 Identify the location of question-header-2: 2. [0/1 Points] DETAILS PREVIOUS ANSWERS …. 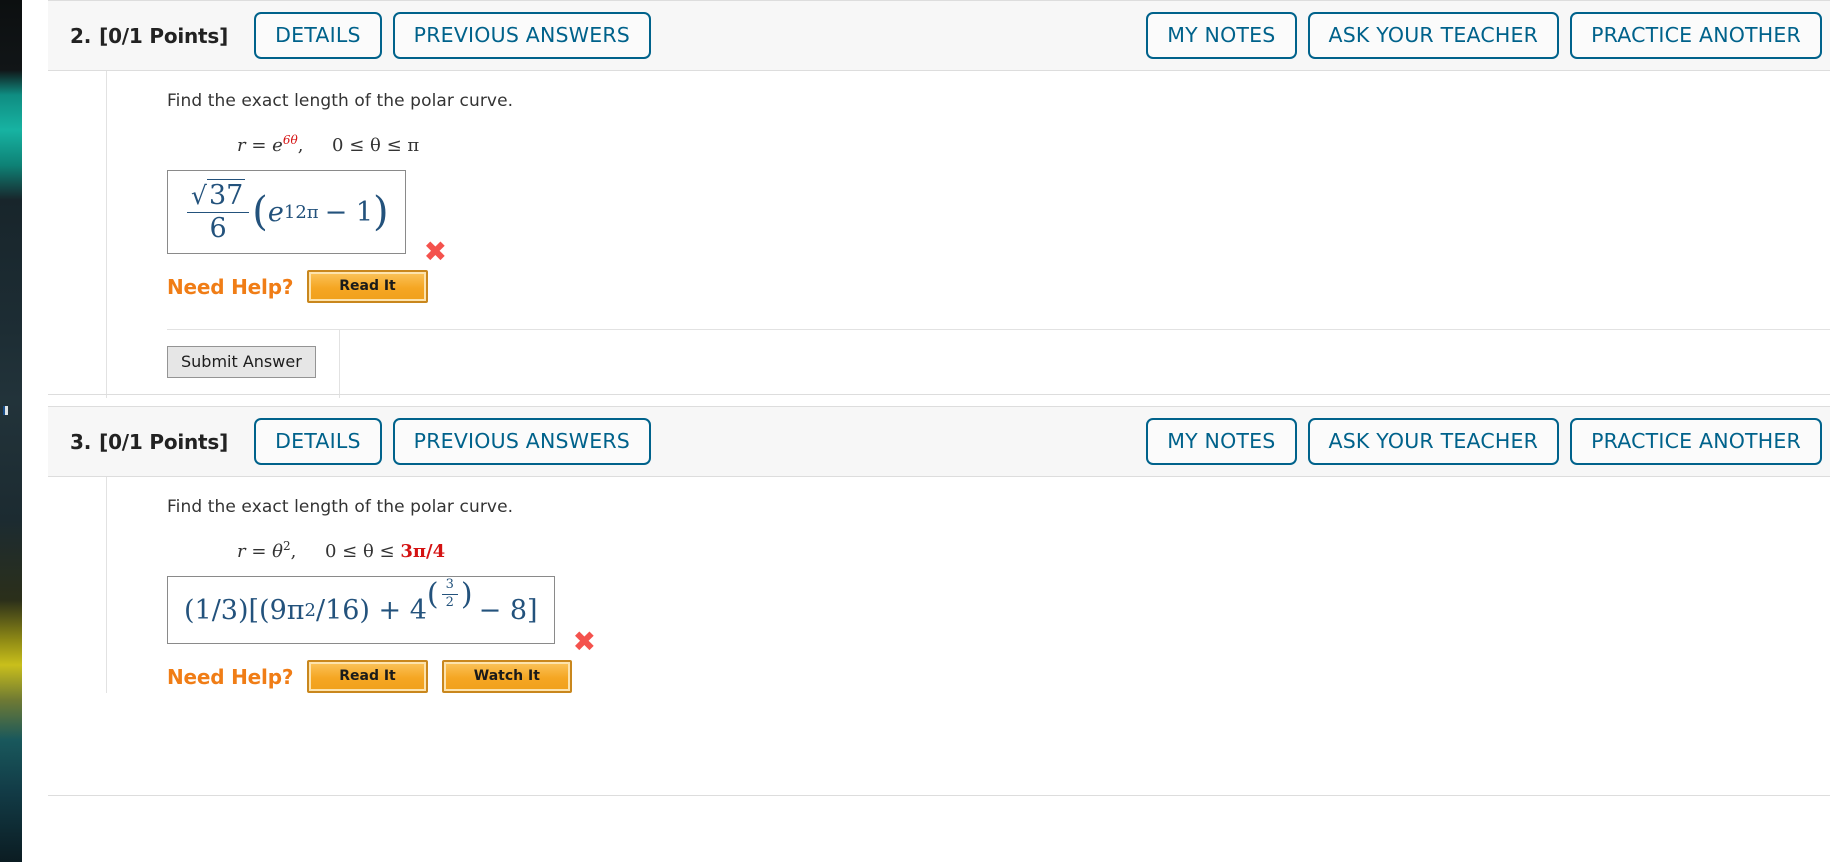
(939, 35).